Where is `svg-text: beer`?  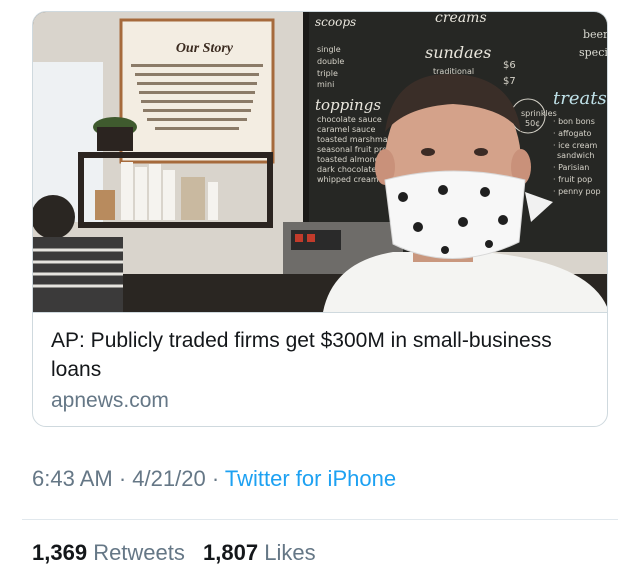
svg-text: beer is located at coordinates (595, 34).